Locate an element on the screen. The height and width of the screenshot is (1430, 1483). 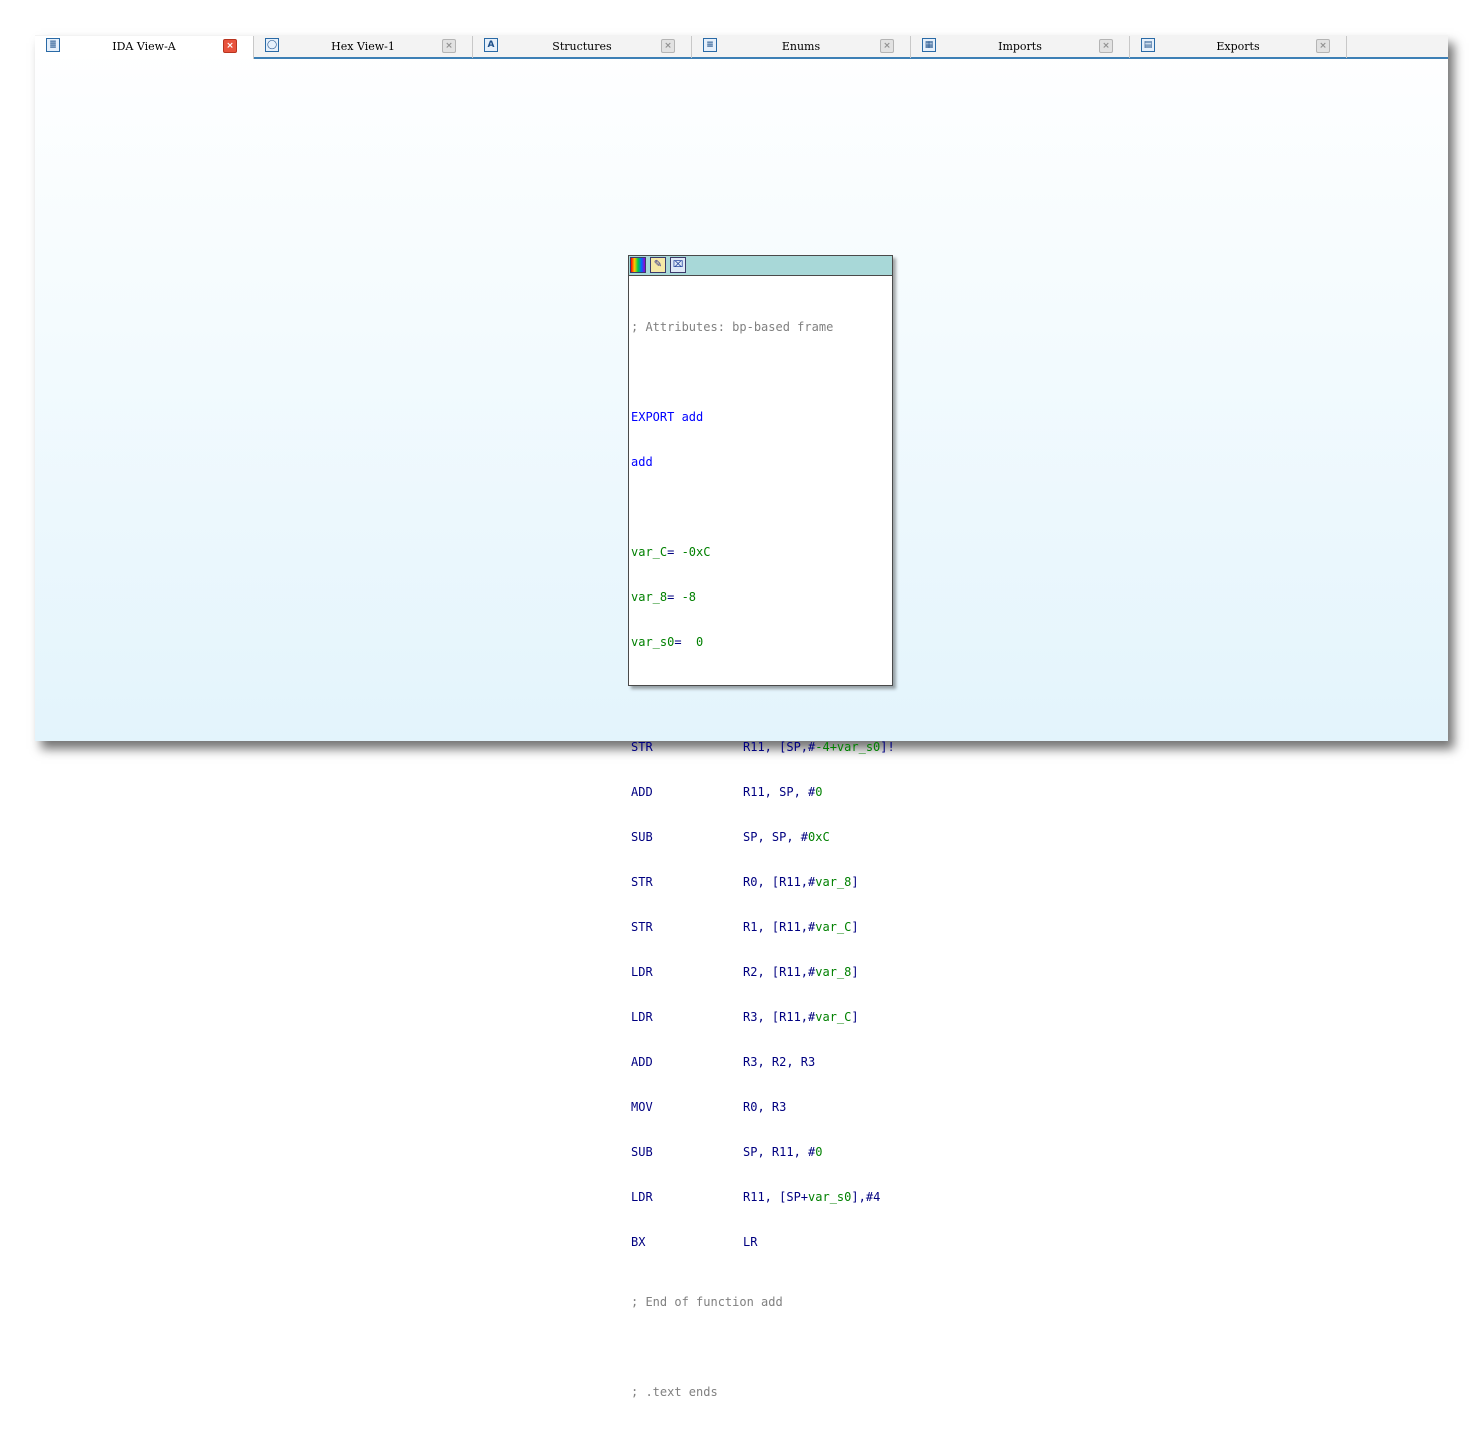
edit-icon: ✎ is located at coordinates (658, 265).